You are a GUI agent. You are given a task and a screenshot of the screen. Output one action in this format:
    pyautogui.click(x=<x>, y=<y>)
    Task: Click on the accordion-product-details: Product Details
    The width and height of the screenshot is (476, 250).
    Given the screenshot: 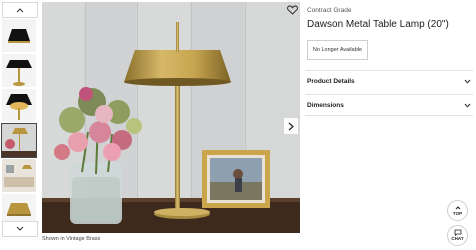 What is the action you would take?
    pyautogui.click(x=389, y=81)
    